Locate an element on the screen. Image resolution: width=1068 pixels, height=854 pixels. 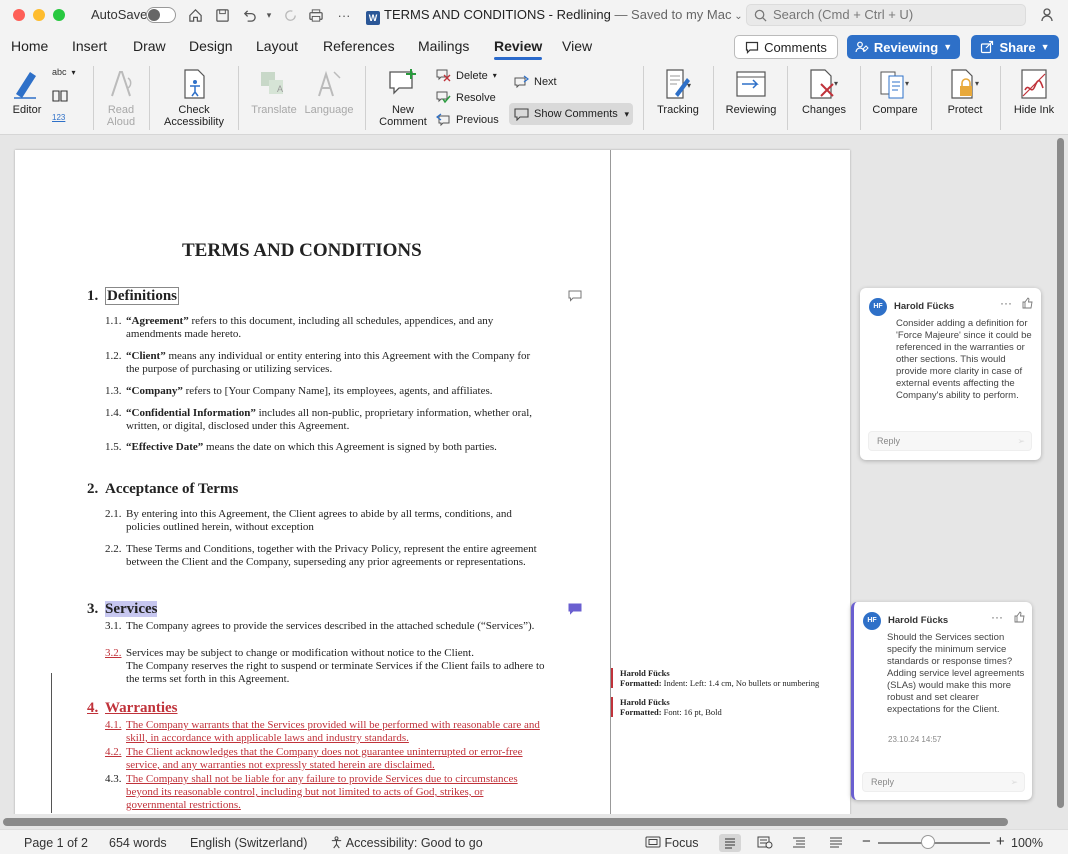
tab-design: Design is located at coordinates (211, 46).